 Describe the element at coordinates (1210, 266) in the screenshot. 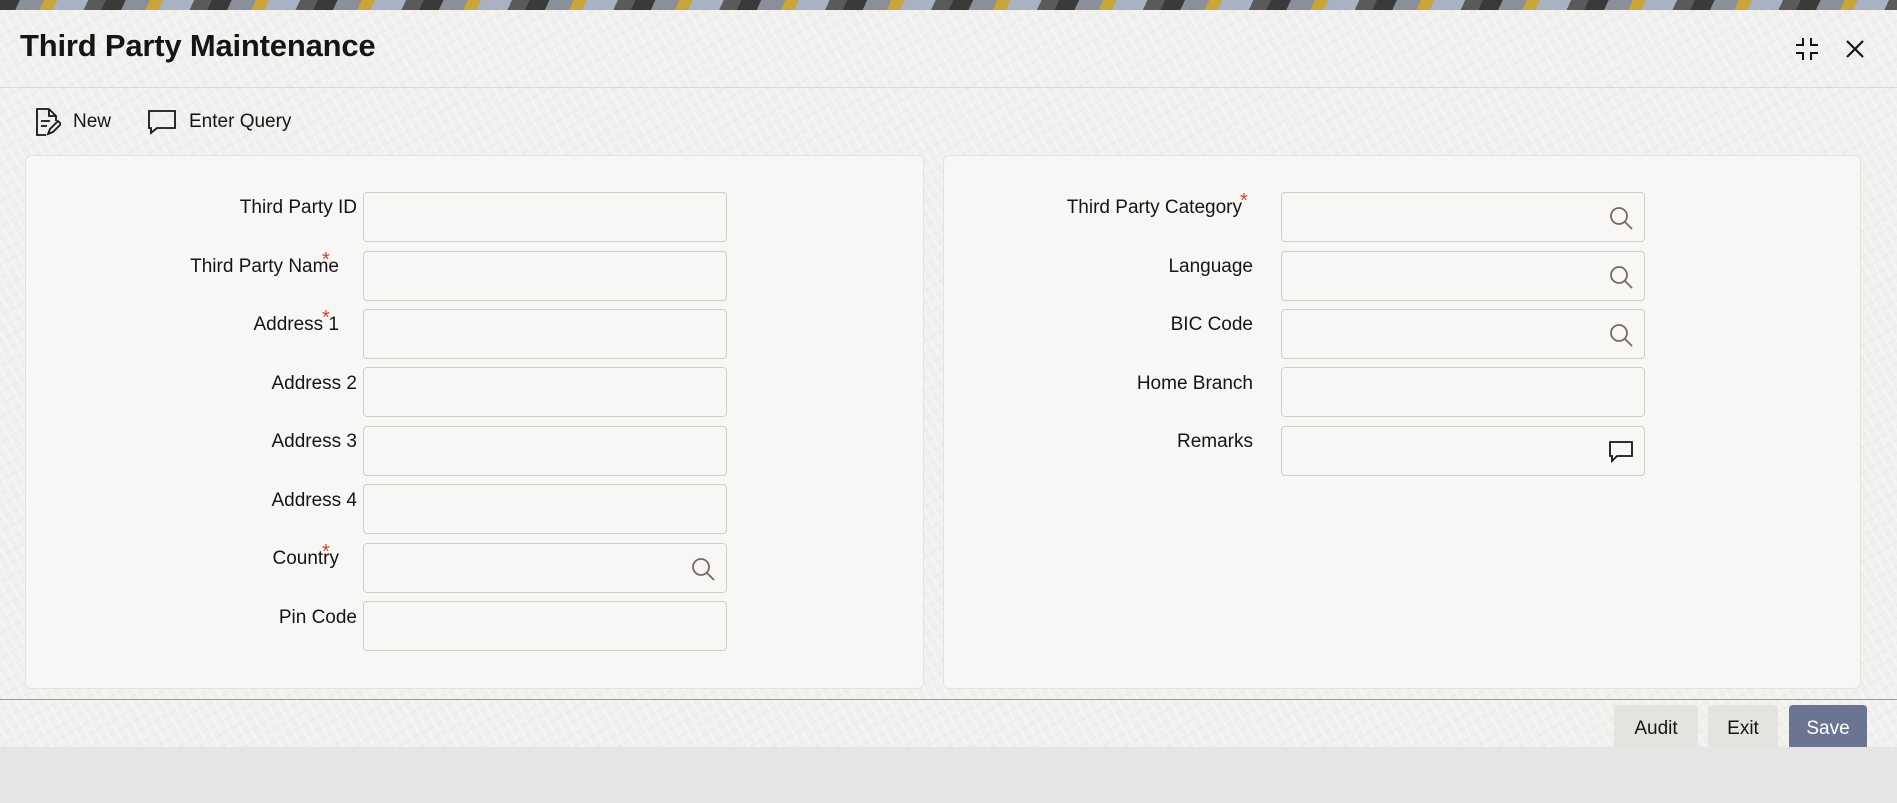

I see `language-label: Language` at that location.